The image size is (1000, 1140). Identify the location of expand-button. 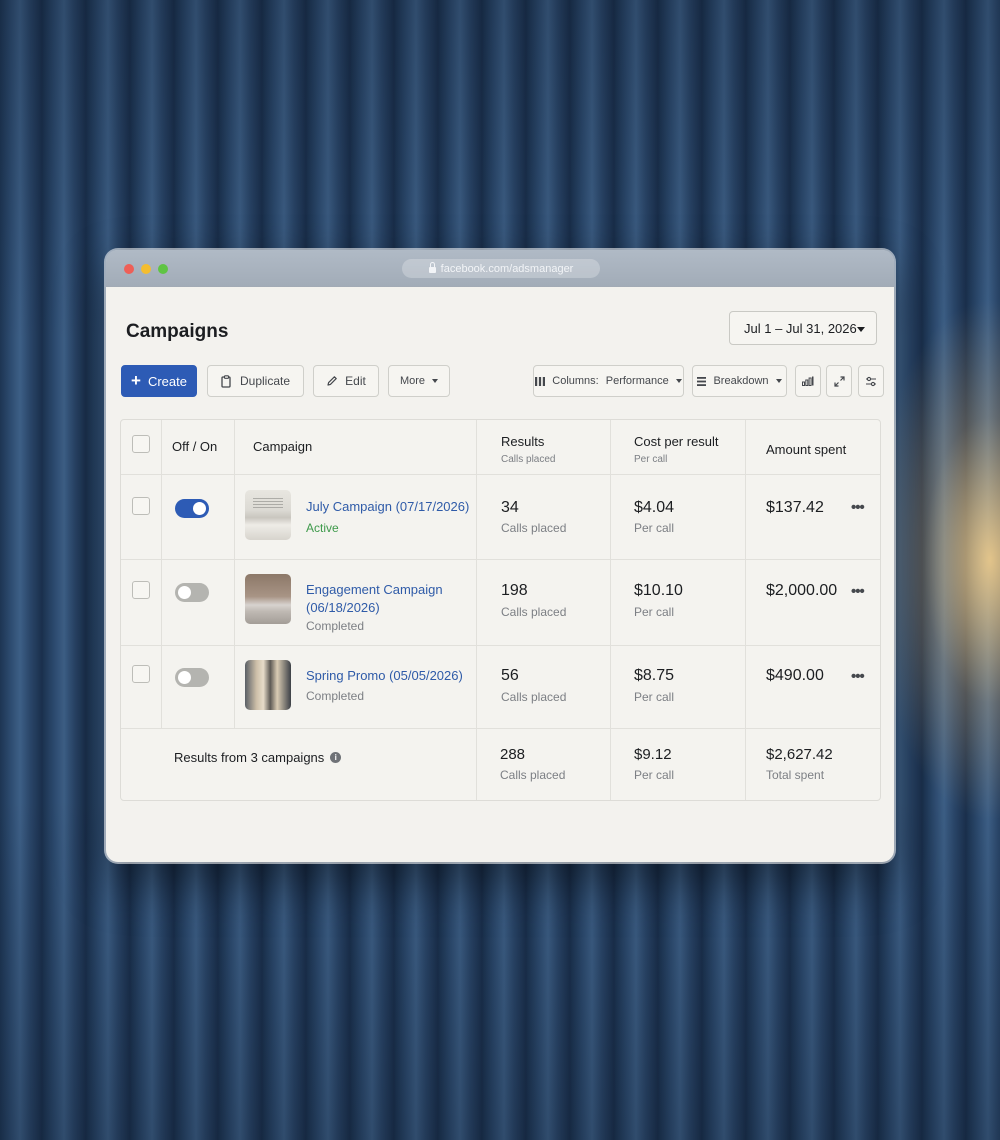
(839, 381).